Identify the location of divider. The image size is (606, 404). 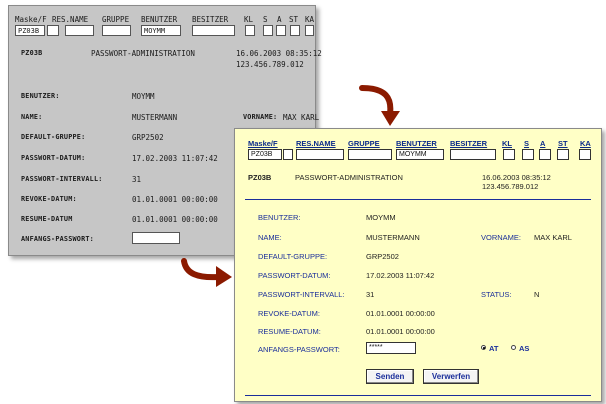
(418, 199).